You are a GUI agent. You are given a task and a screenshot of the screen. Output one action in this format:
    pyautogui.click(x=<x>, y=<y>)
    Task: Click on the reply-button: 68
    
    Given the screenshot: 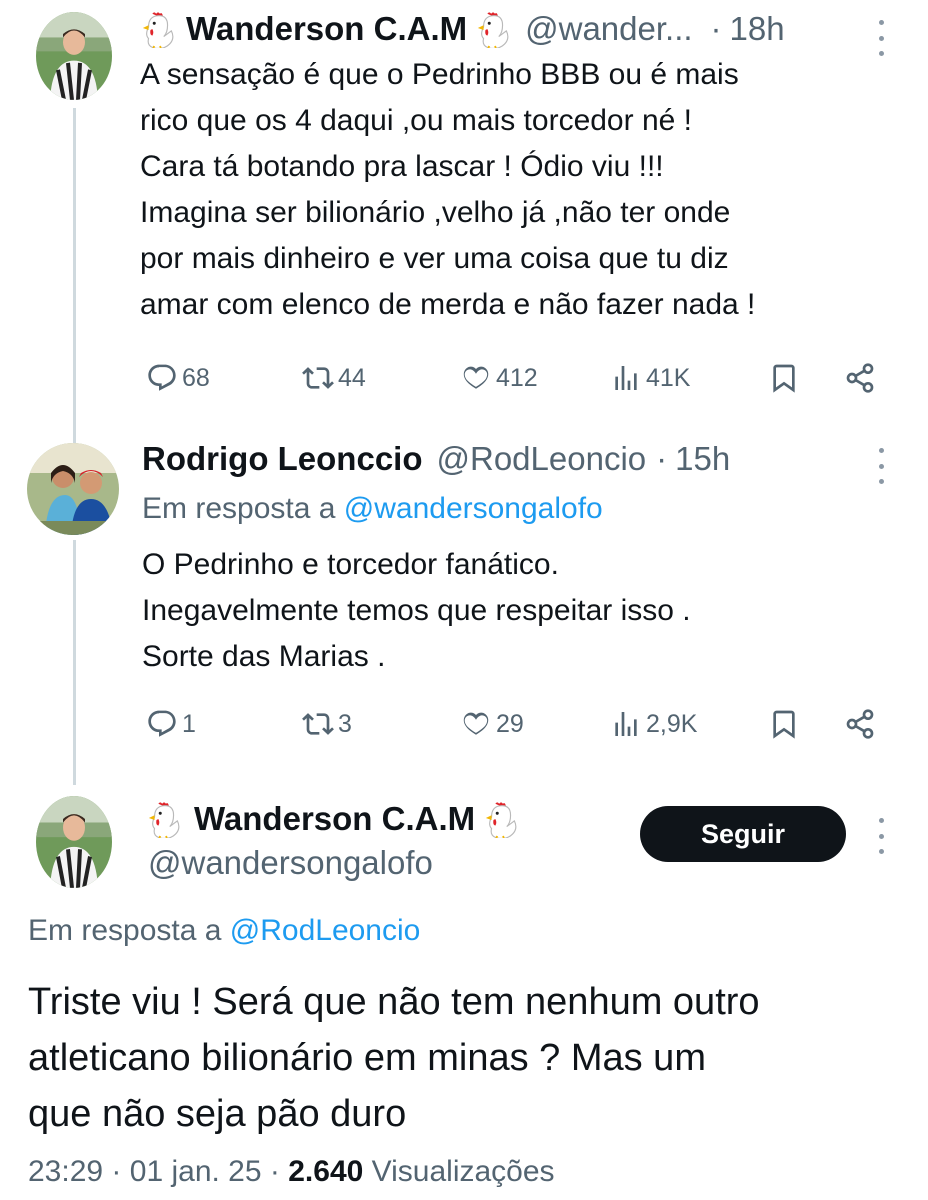 What is the action you would take?
    pyautogui.click(x=178, y=378)
    